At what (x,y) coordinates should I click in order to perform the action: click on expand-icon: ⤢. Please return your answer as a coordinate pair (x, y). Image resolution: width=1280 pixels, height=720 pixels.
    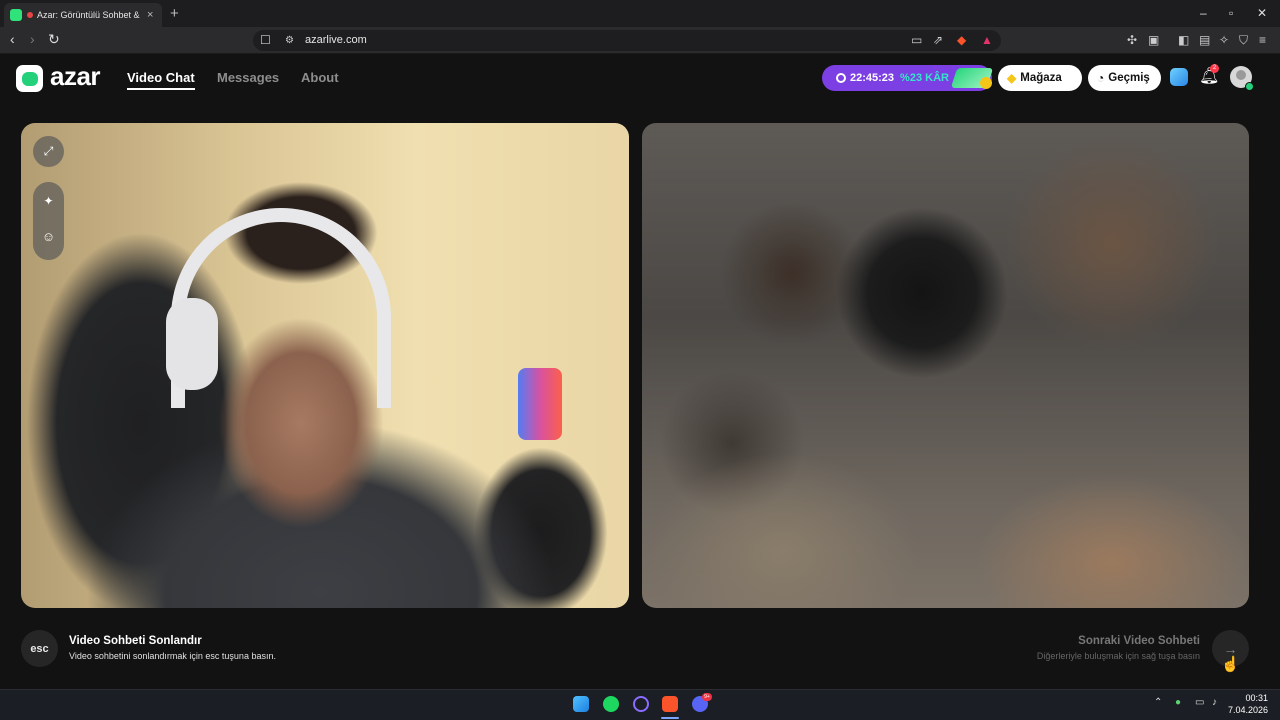
    Looking at the image, I should click on (48, 151).